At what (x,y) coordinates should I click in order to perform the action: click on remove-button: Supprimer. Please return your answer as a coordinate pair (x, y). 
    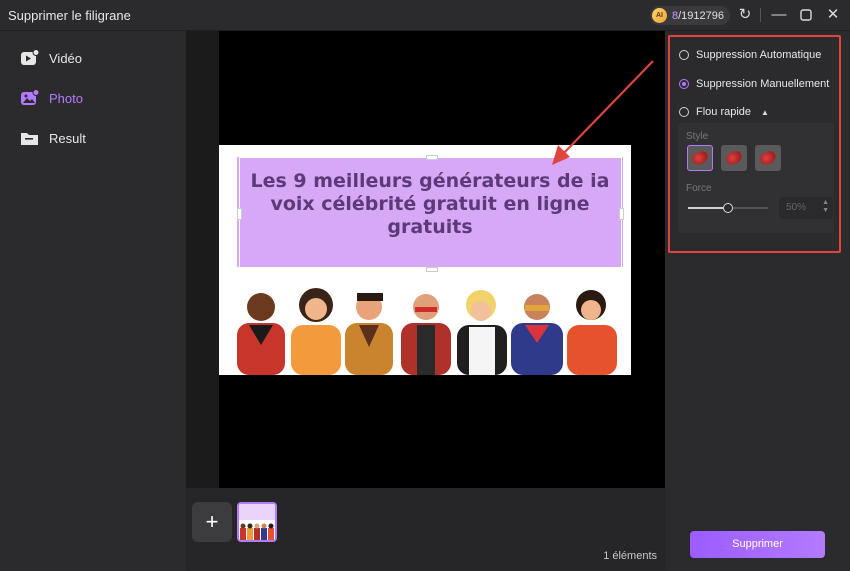
    Looking at the image, I should click on (757, 544).